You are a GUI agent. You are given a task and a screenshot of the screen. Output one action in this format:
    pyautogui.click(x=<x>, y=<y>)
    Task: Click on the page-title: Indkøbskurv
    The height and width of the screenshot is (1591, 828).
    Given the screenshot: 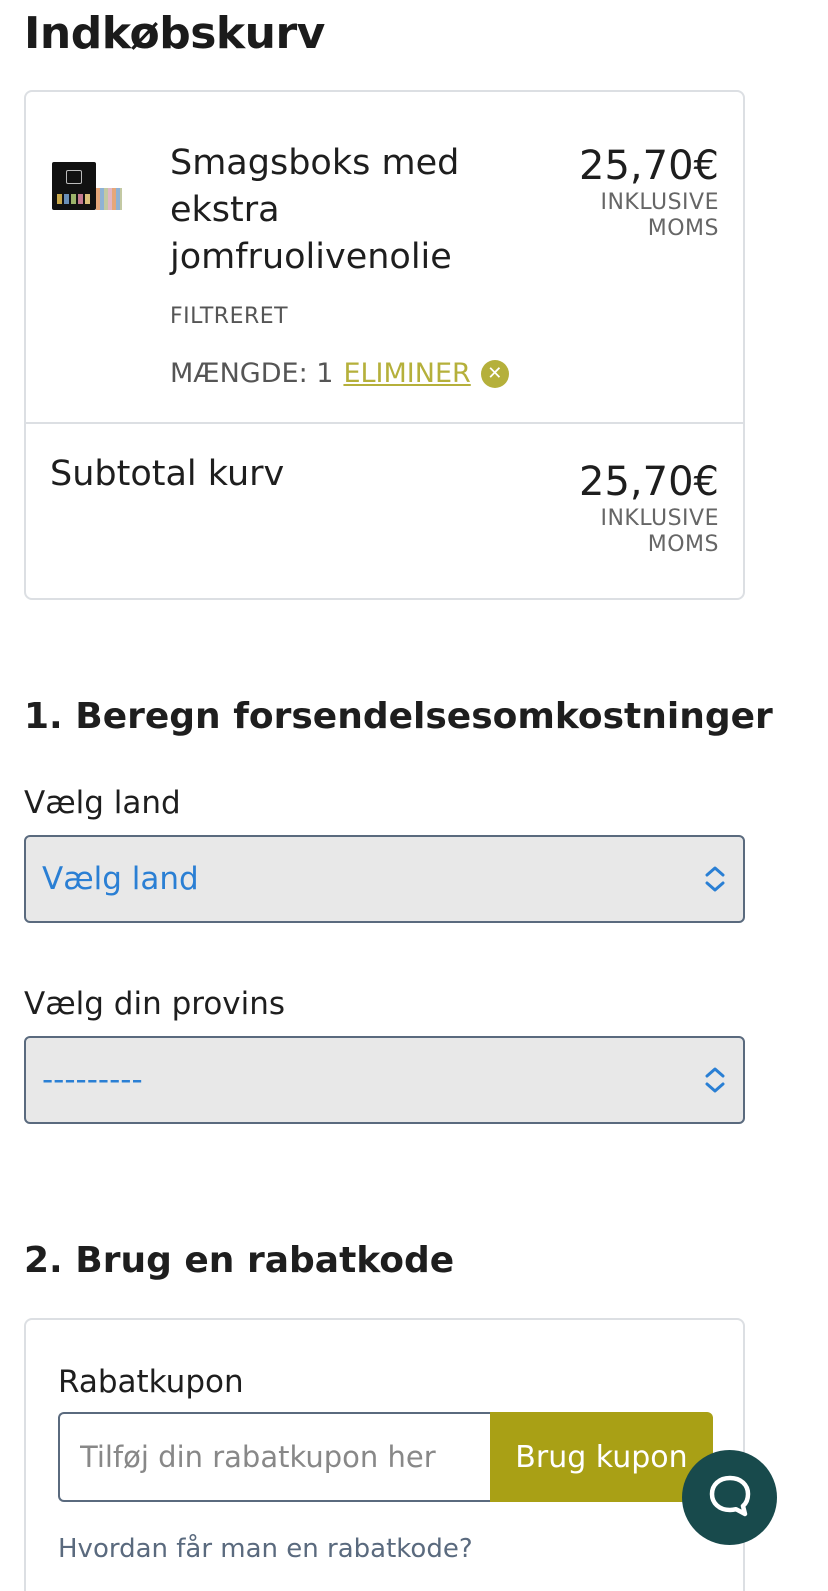 What is the action you would take?
    pyautogui.click(x=174, y=33)
    